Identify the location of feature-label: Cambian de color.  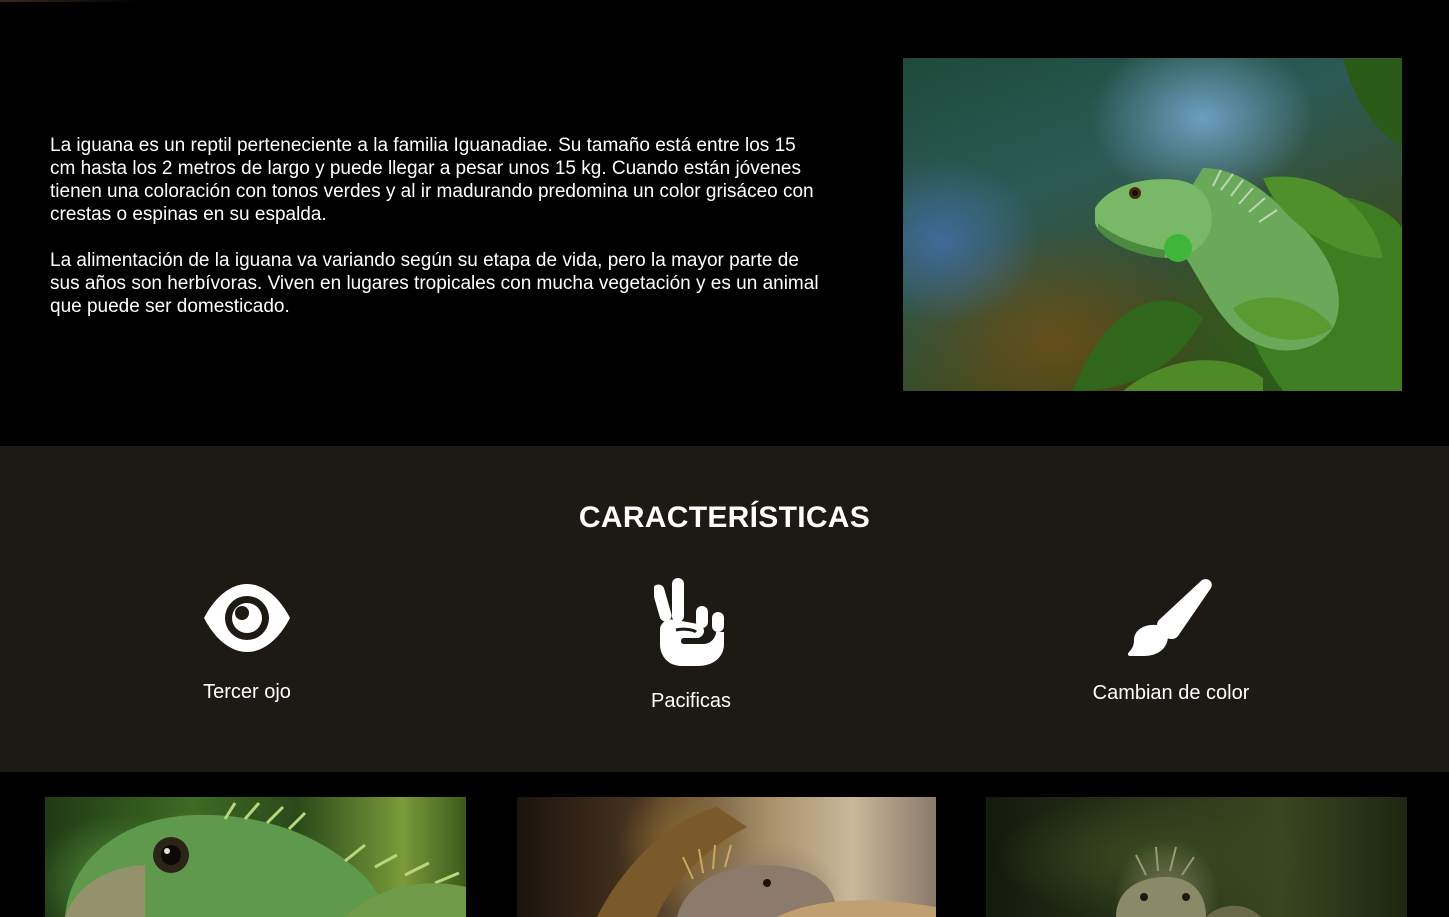
(1171, 693).